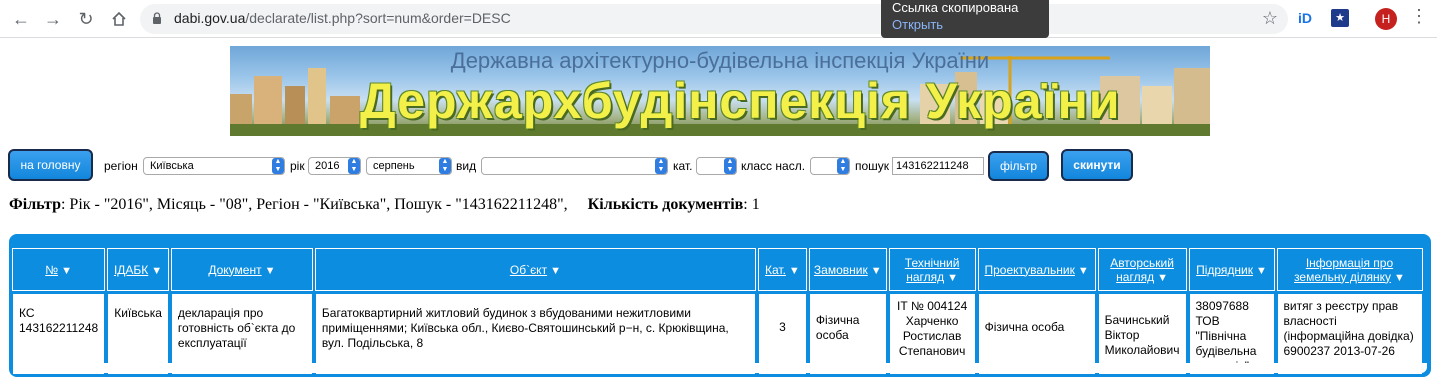 Image resolution: width=1437 pixels, height=382 pixels. I want to click on header-idabk: ІДАБК ▼, so click(138, 269).